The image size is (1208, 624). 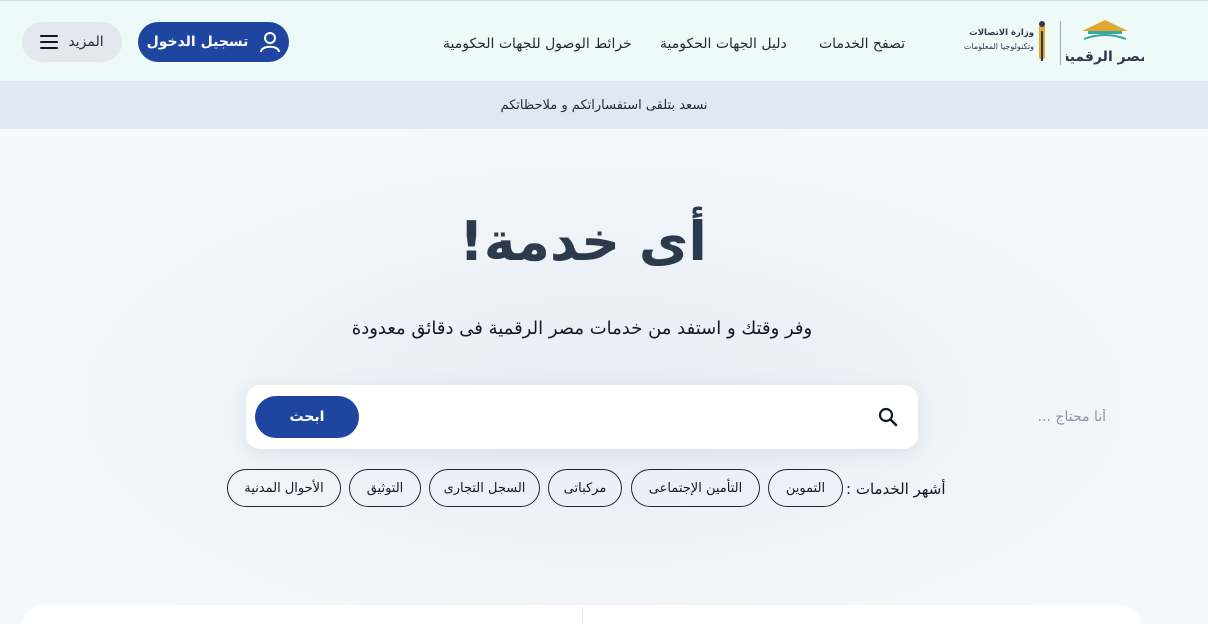 I want to click on more-menu-label: المزيد, so click(x=86, y=42).